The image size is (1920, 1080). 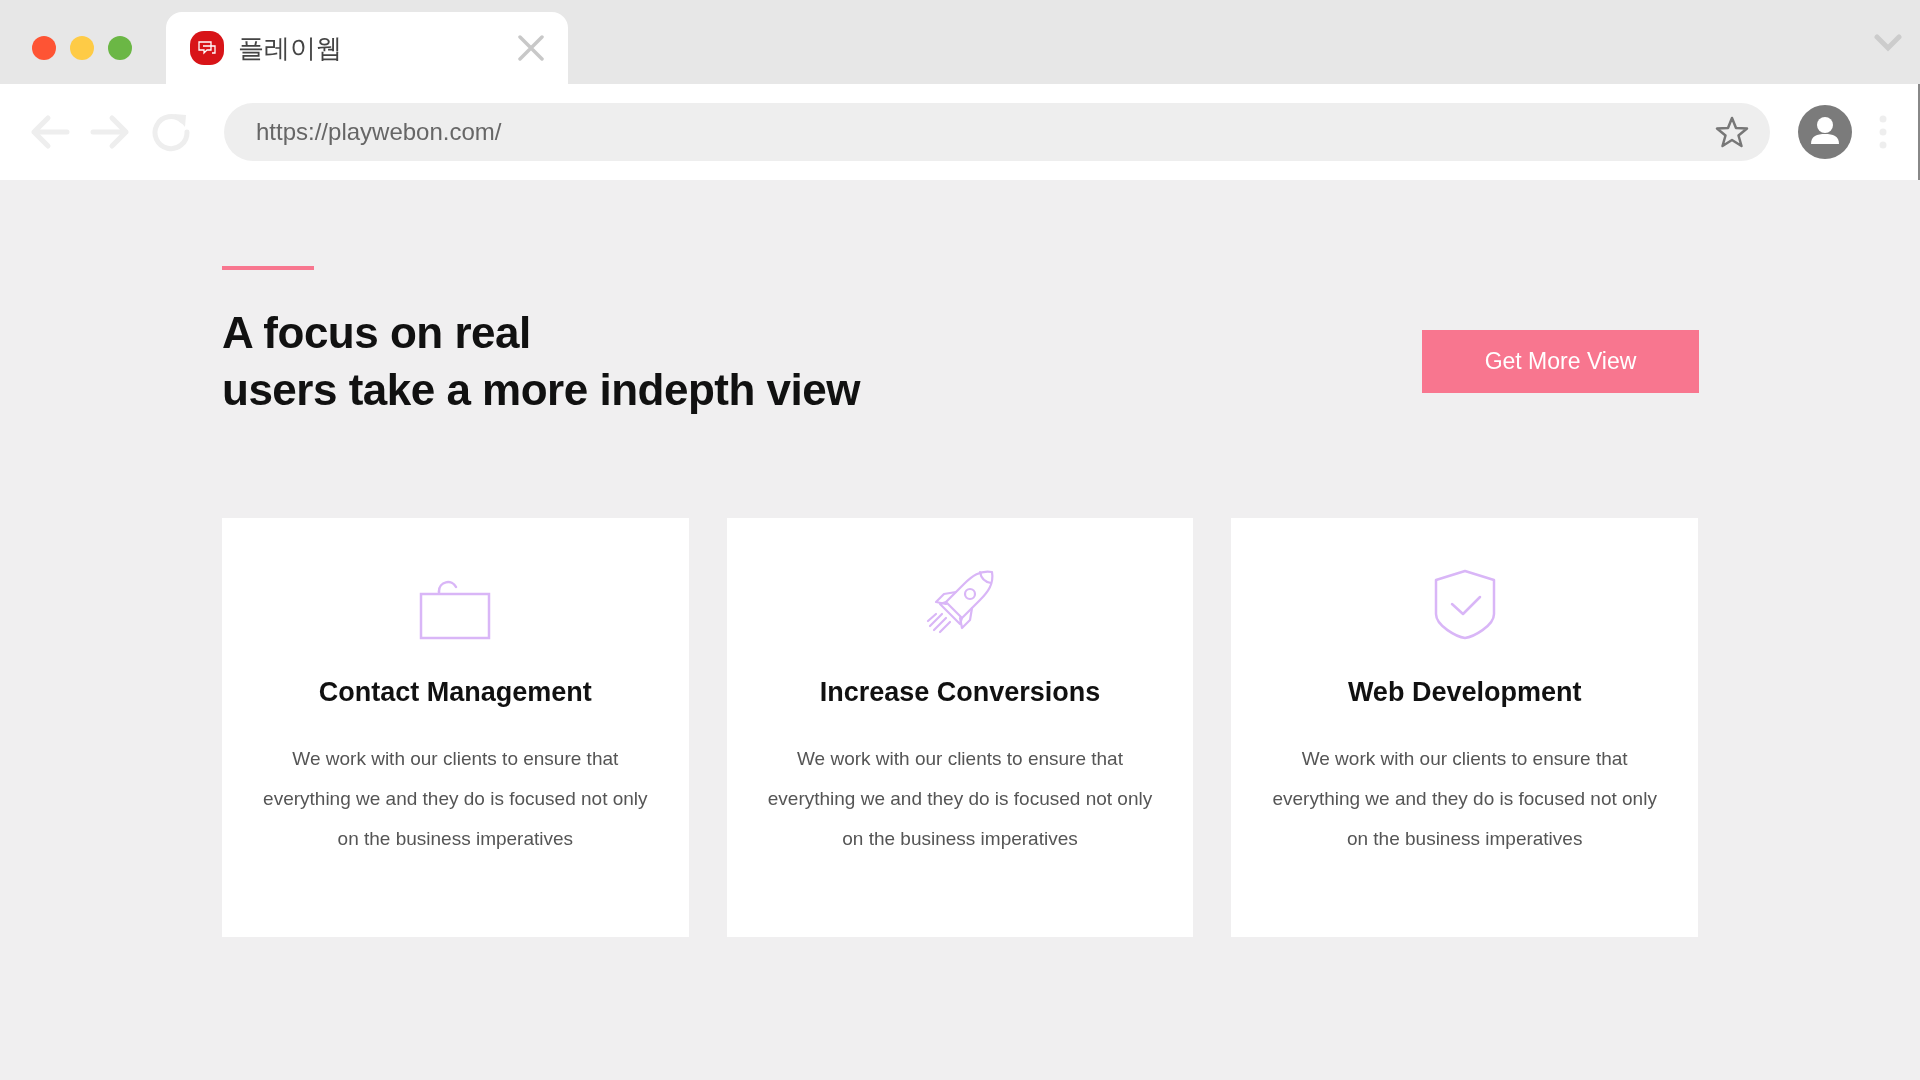 I want to click on avatar-icon, so click(x=1825, y=132).